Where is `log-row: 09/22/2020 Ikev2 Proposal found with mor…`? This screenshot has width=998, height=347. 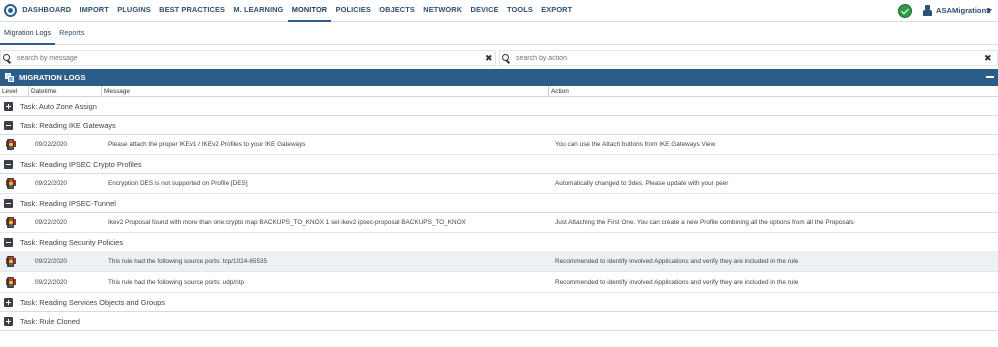
log-row: 09/22/2020 Ikev2 Proposal found with mor… is located at coordinates (499, 222).